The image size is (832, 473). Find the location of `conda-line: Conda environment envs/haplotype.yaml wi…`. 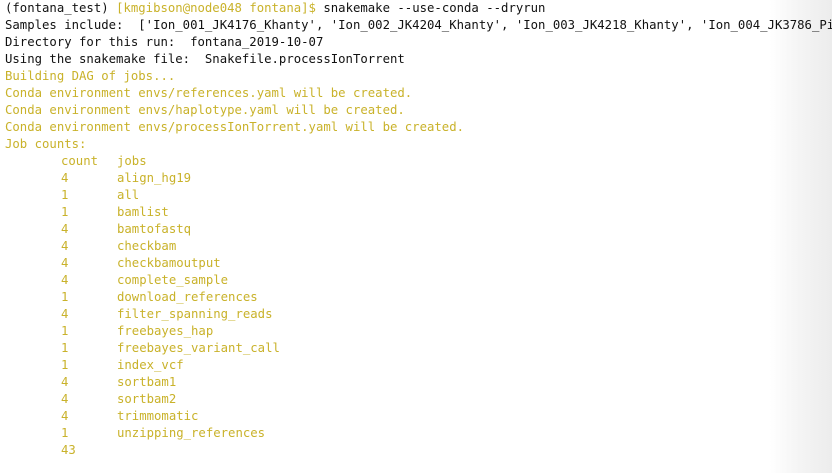

conda-line: Conda environment envs/haplotype.yaml wi… is located at coordinates (205, 110).